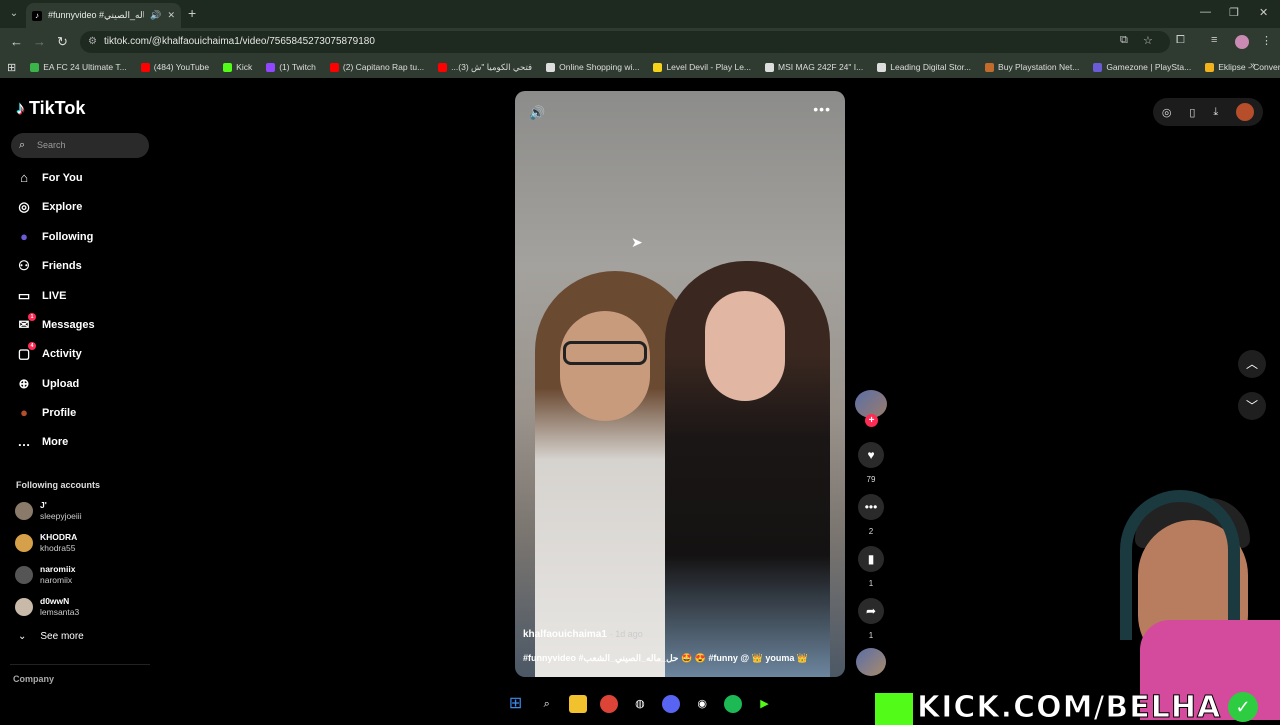 The width and height of the screenshot is (1280, 725). I want to click on taskbar-search-icon: ⌕, so click(547, 704).